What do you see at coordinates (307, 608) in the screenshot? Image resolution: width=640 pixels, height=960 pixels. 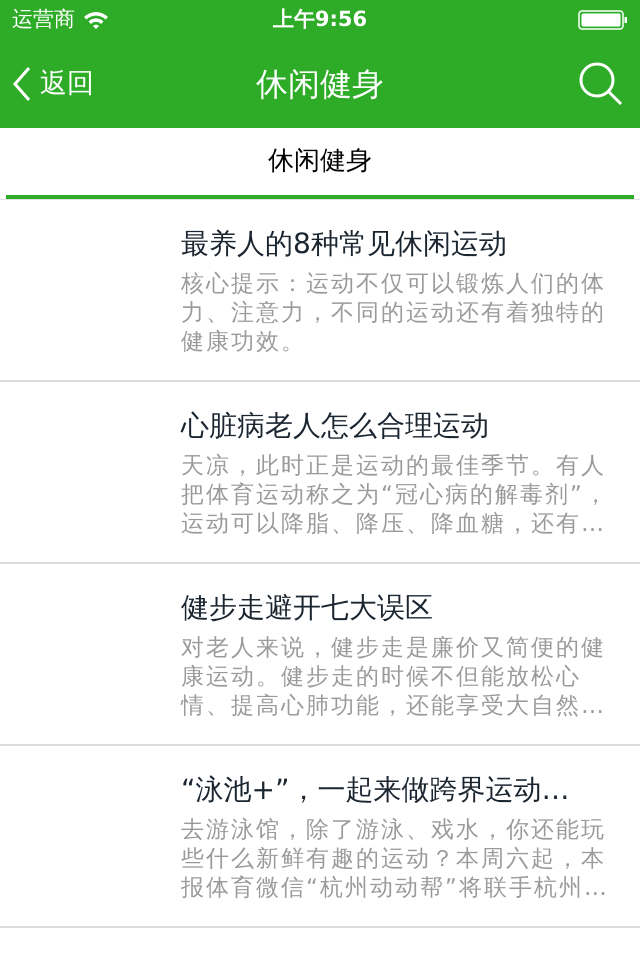 I see `article-title: 健步走避开七大误区` at bounding box center [307, 608].